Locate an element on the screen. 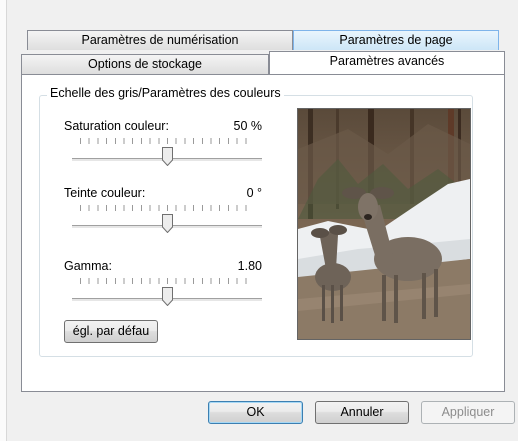  hue-slider is located at coordinates (167, 222).